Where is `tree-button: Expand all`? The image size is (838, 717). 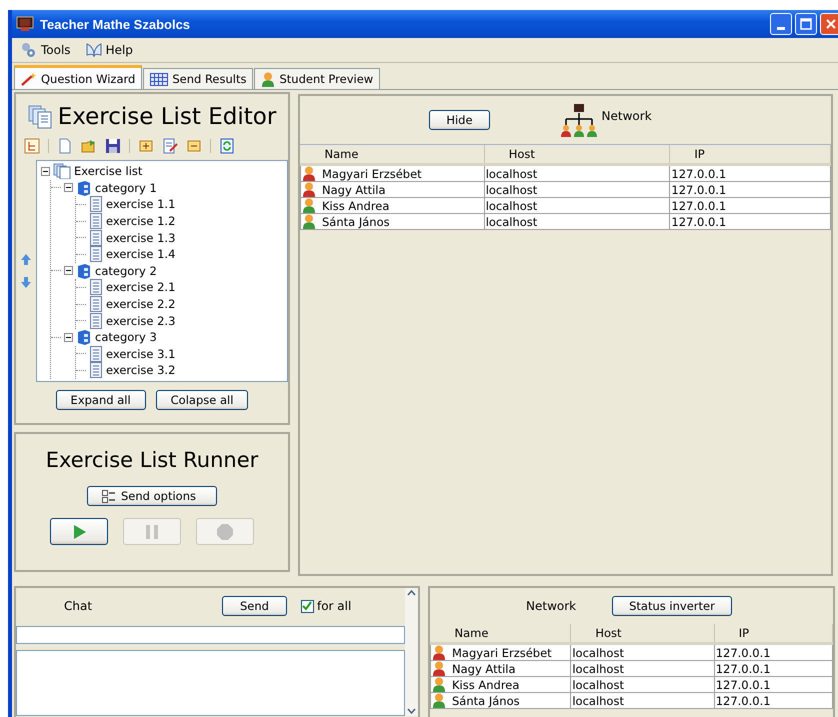 tree-button: Expand all is located at coordinates (101, 400).